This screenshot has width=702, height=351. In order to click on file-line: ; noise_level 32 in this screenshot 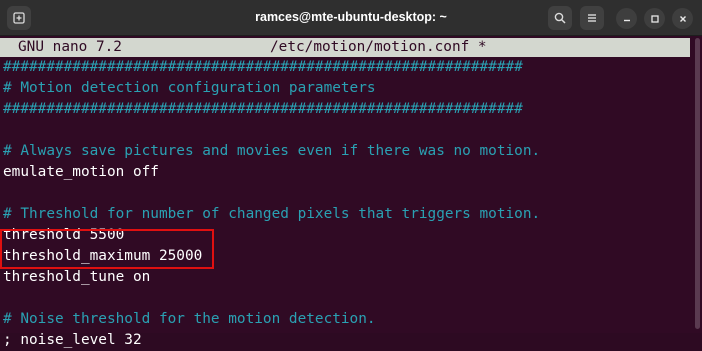, I will do `click(72, 340)`.